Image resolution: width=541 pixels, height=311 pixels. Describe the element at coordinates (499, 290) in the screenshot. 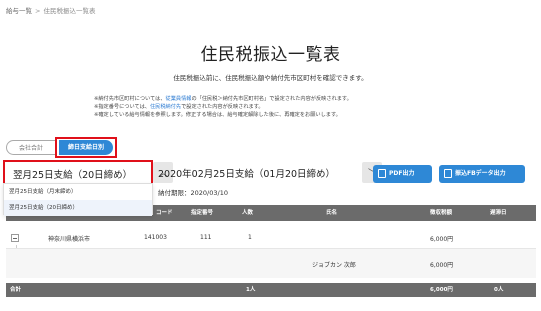

I see `total-late: 0人` at that location.